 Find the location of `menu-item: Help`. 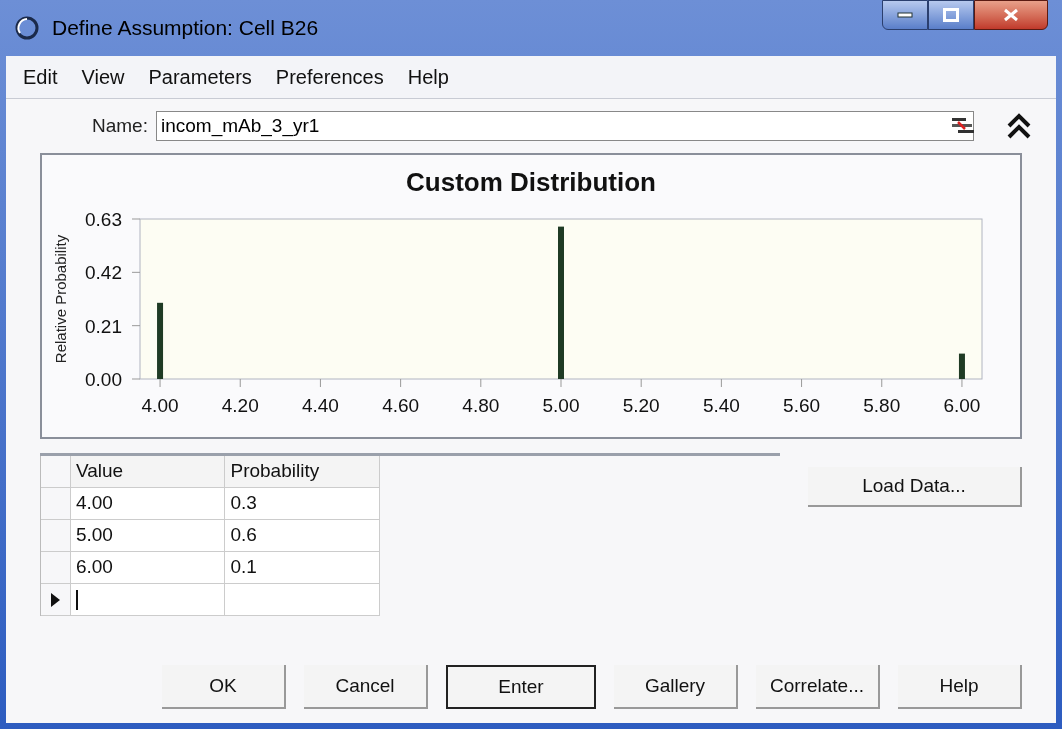

menu-item: Help is located at coordinates (428, 77).